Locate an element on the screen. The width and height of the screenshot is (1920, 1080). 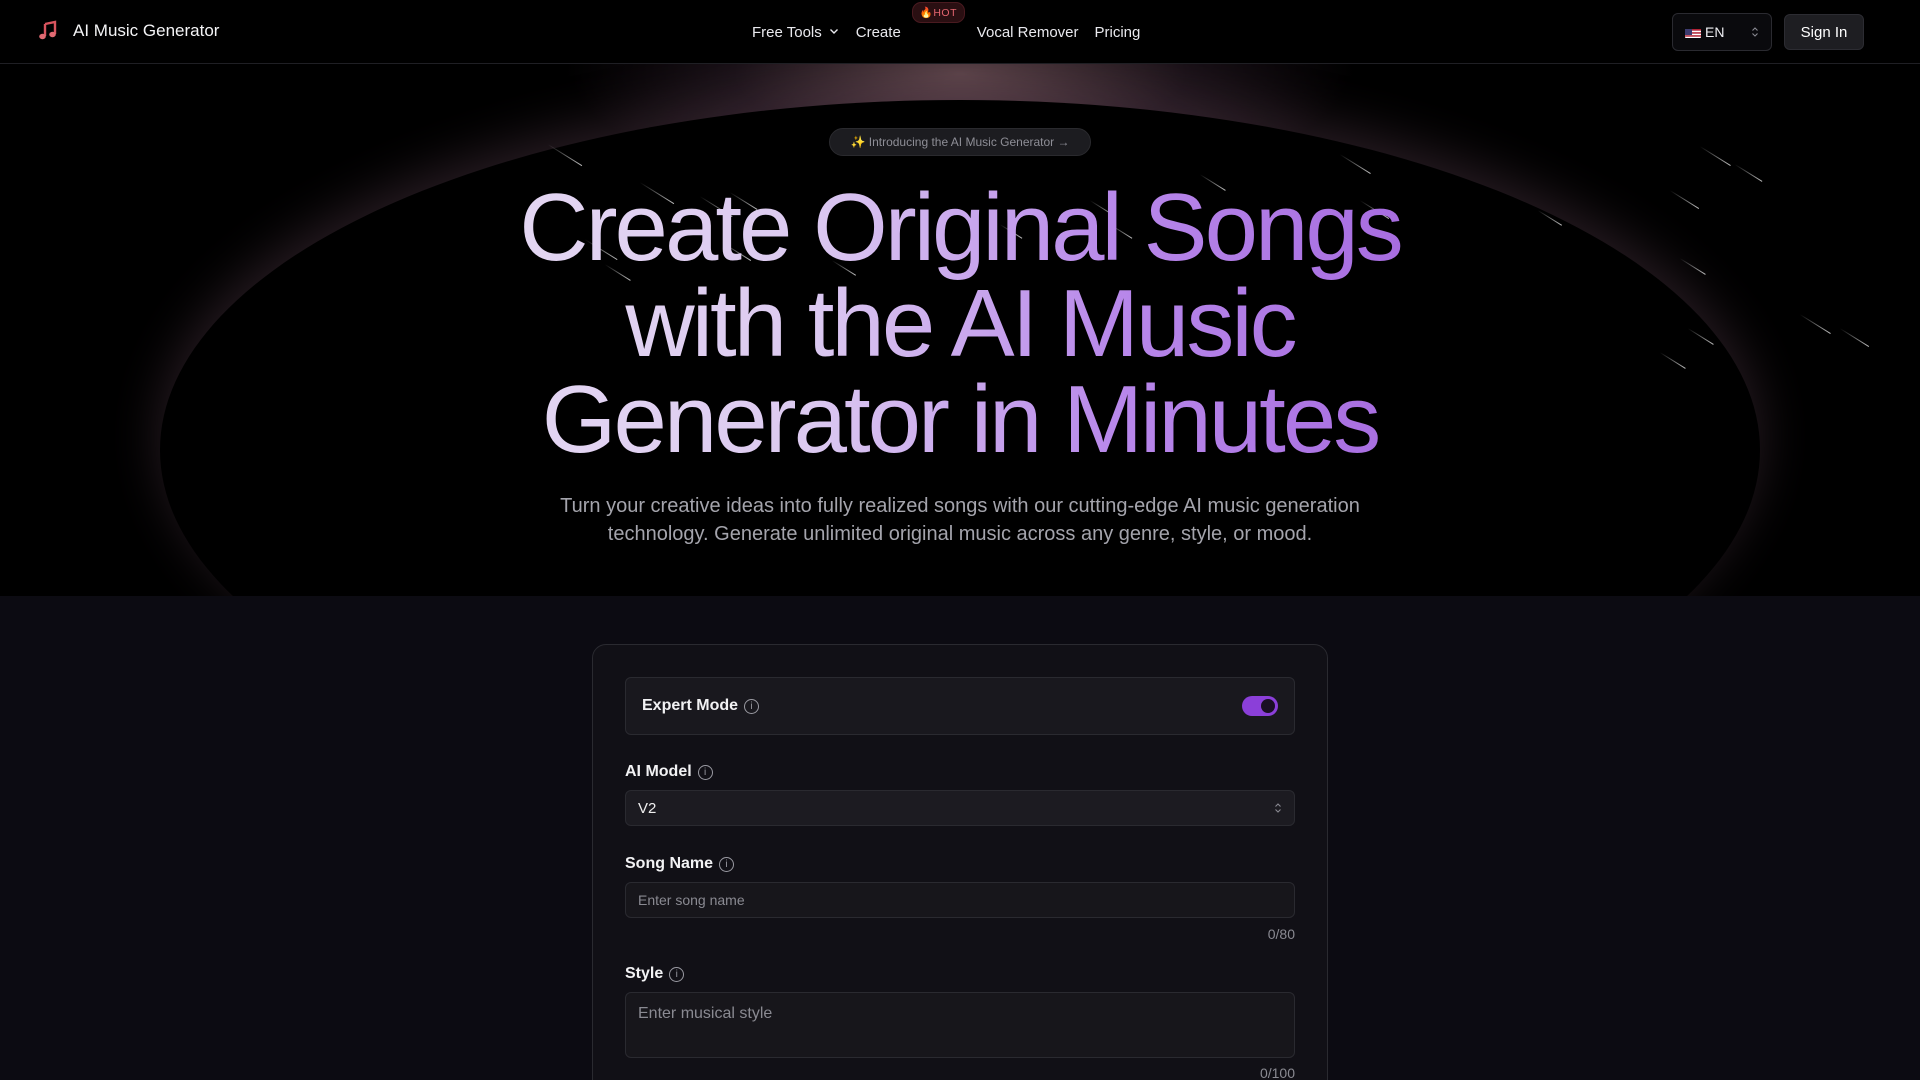
language-value: EN is located at coordinates (1715, 32).